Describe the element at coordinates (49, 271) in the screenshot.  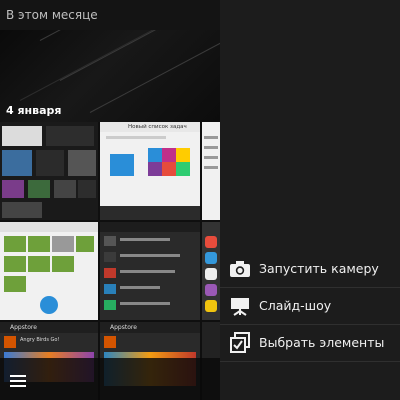
I see `gallery-thumb-grid-app` at that location.